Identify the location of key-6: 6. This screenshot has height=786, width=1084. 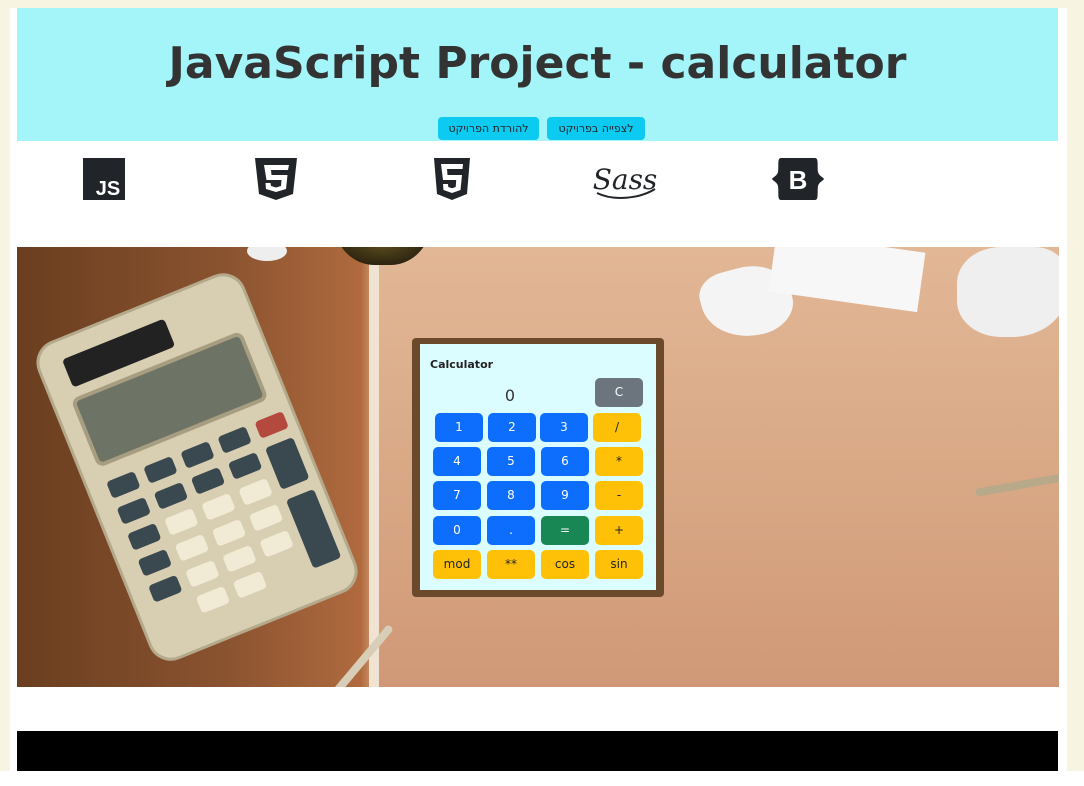
(565, 461).